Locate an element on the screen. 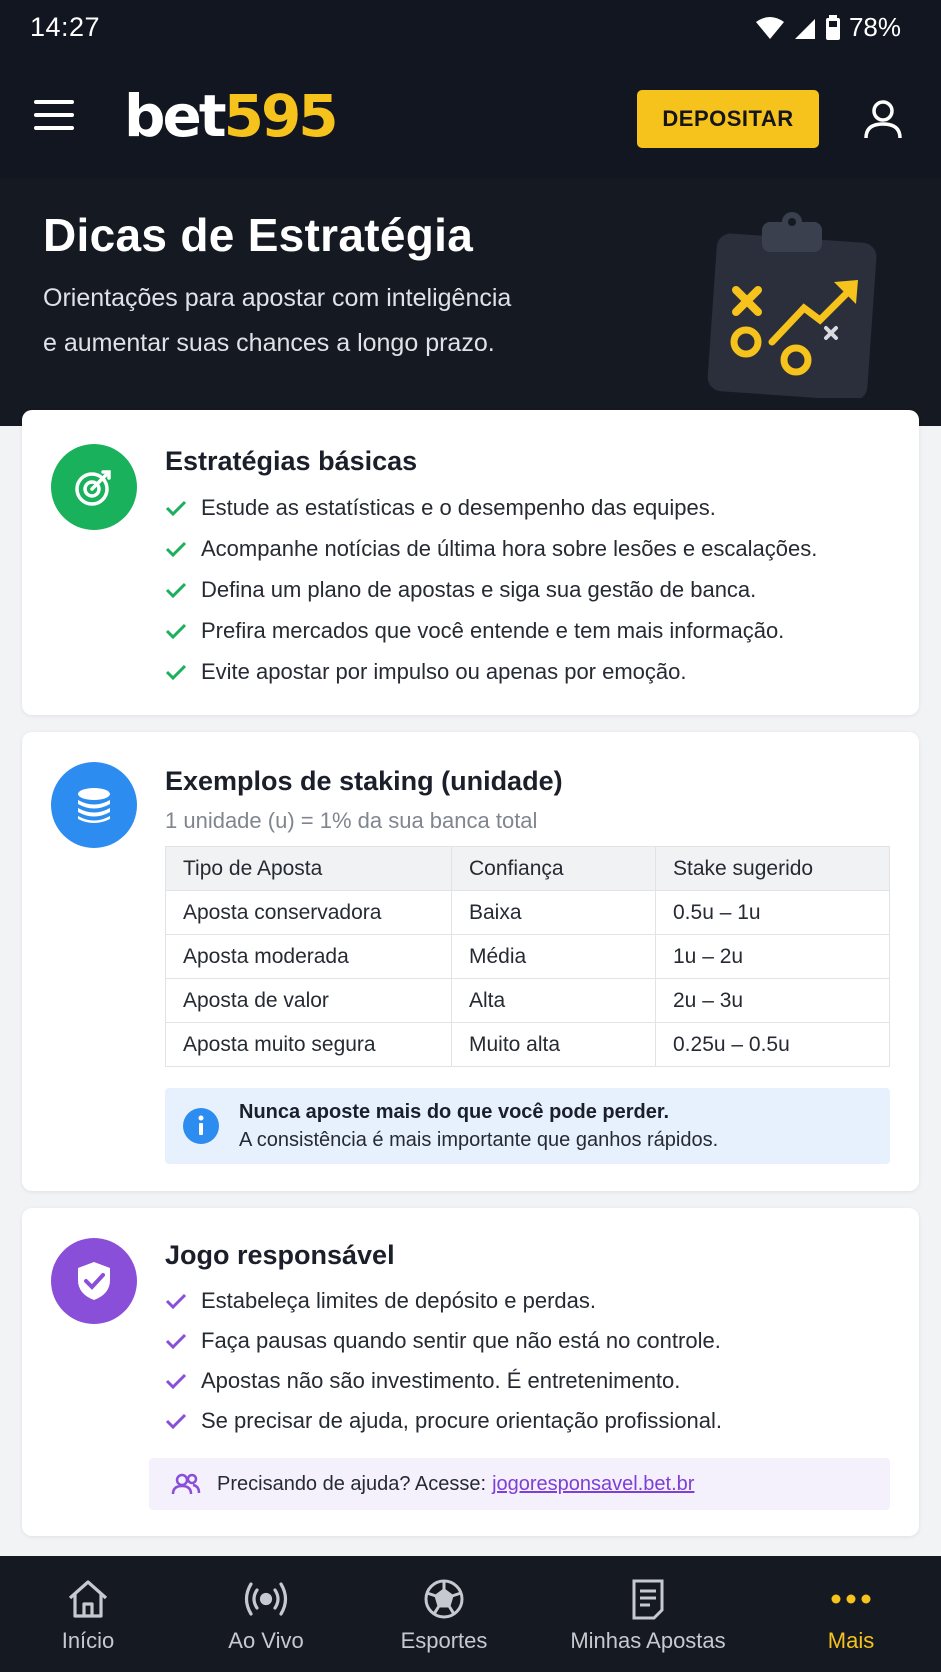  column-header: Confiança is located at coordinates (553, 868).